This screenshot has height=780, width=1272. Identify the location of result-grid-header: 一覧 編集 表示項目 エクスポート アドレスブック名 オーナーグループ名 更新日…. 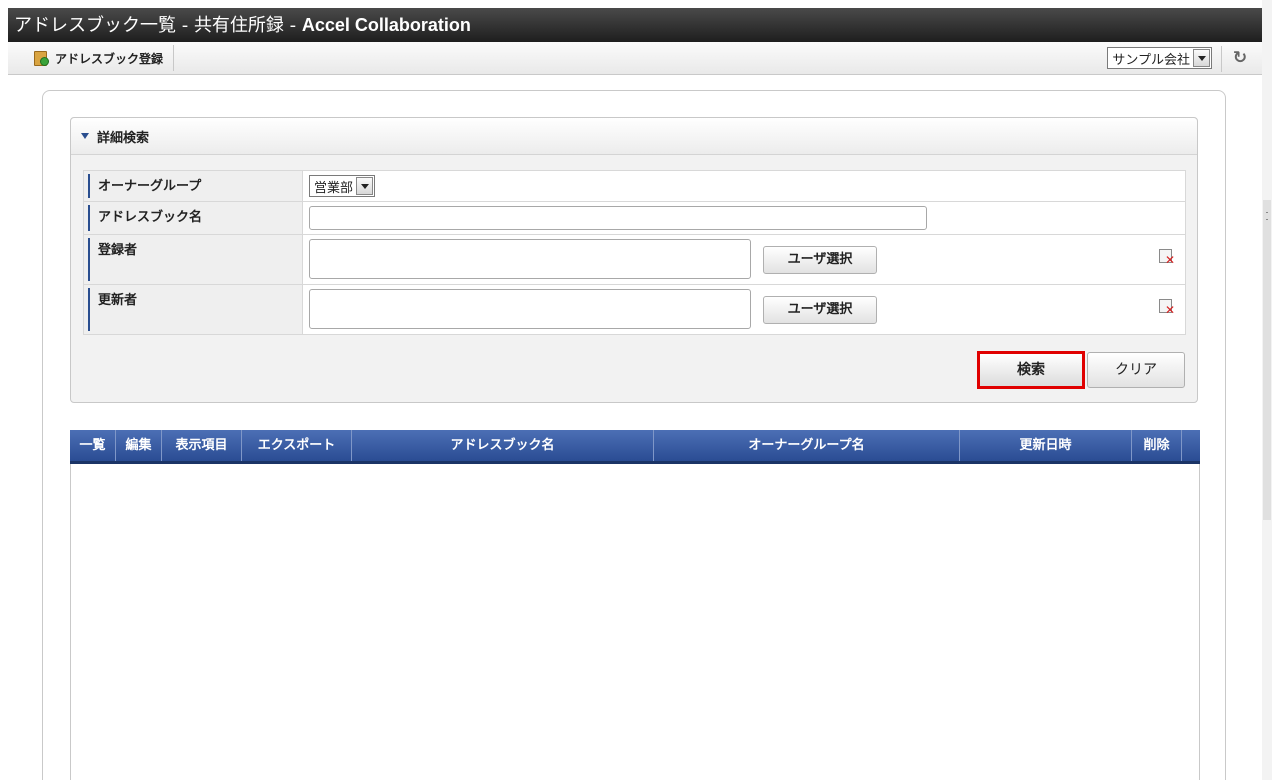
(635, 447).